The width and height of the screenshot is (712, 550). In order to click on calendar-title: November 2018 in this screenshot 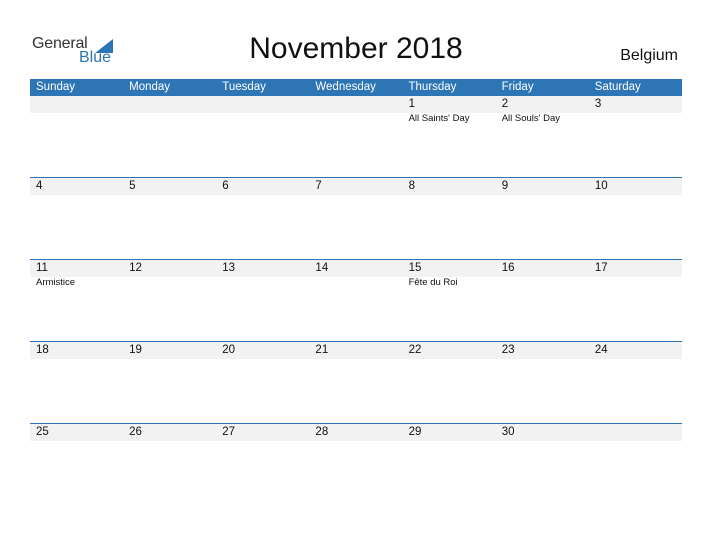, I will do `click(356, 48)`.